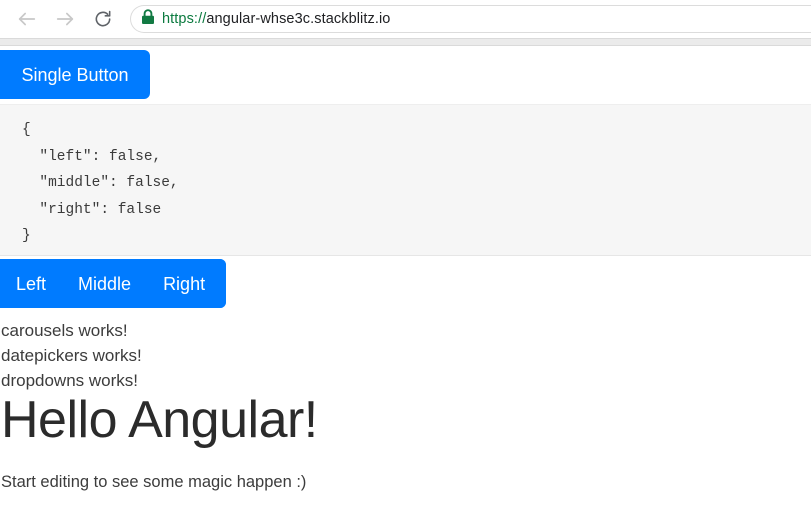 The image size is (811, 528). I want to click on reload-button, so click(103, 19).